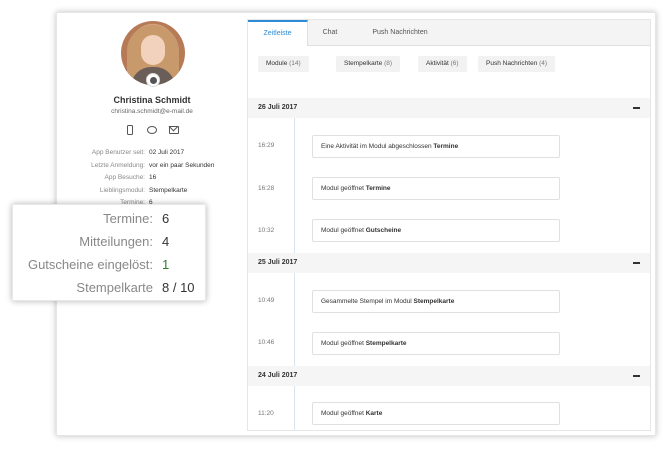 This screenshot has width=671, height=452. I want to click on entry-time: 11:20, so click(266, 413).